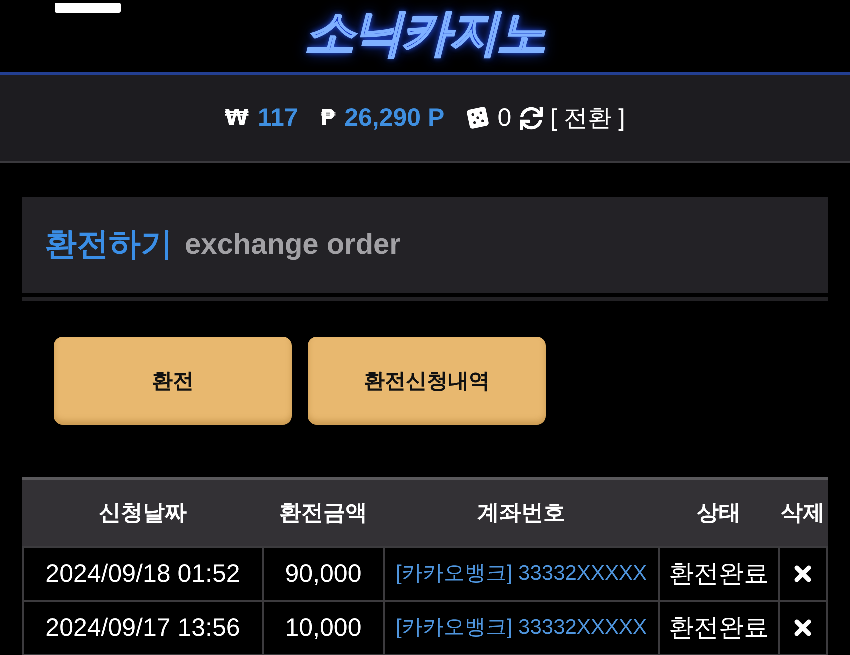  Describe the element at coordinates (477, 118) in the screenshot. I see `dice-icon` at that location.